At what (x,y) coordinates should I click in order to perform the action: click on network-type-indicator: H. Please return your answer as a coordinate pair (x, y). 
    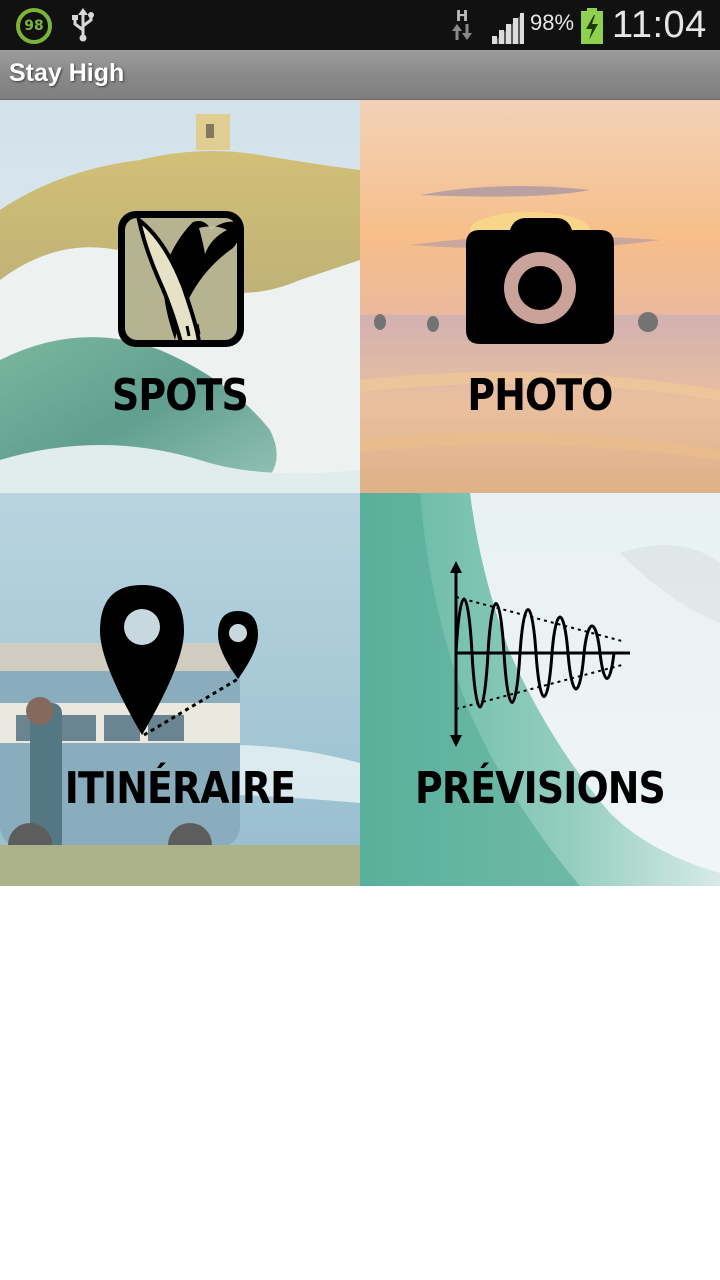
    Looking at the image, I should click on (462, 26).